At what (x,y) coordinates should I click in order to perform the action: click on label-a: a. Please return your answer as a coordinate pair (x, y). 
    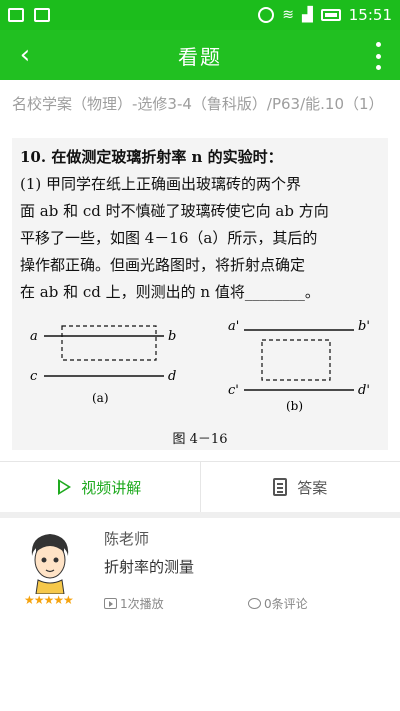
    Looking at the image, I should click on (34, 336).